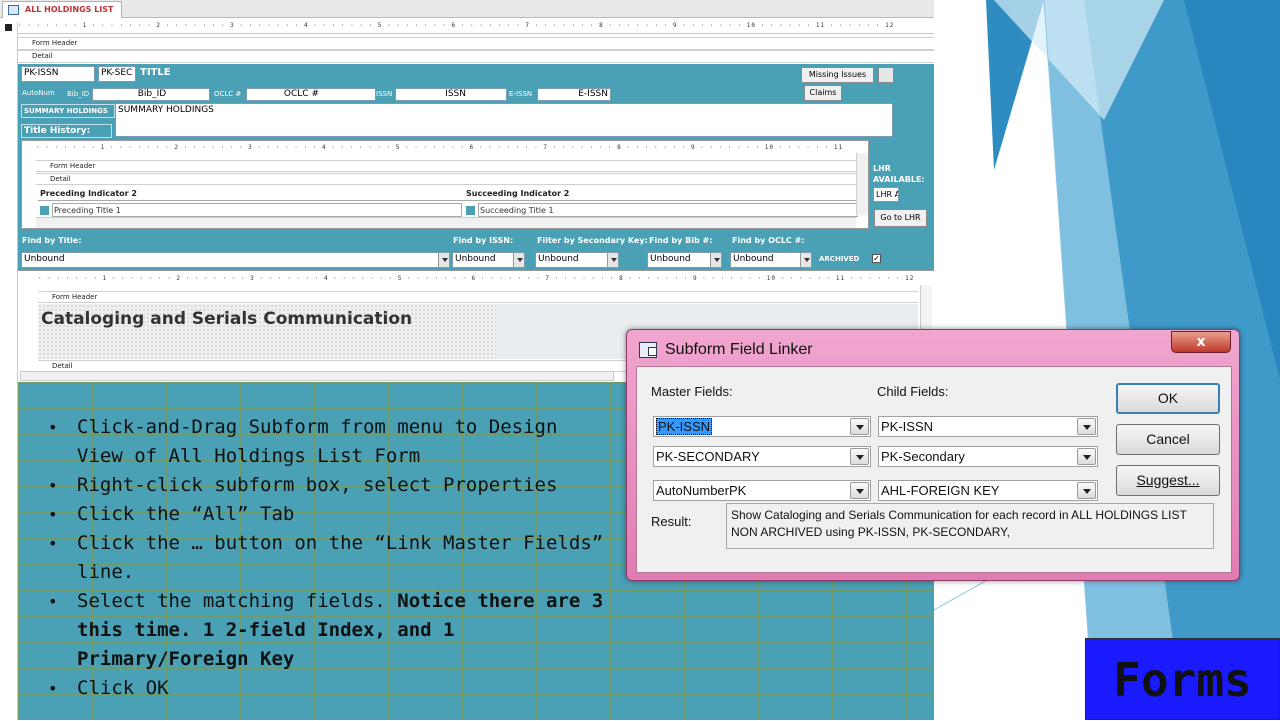 This screenshot has width=1280, height=721. I want to click on eissn-field: E-ISSN, so click(574, 94).